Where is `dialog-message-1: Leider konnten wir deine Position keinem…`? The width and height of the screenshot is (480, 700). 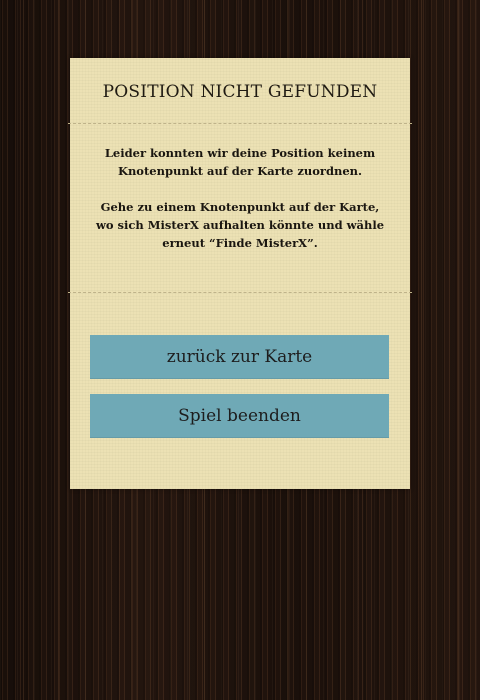 dialog-message-1: Leider konnten wir deine Position keinem… is located at coordinates (240, 162).